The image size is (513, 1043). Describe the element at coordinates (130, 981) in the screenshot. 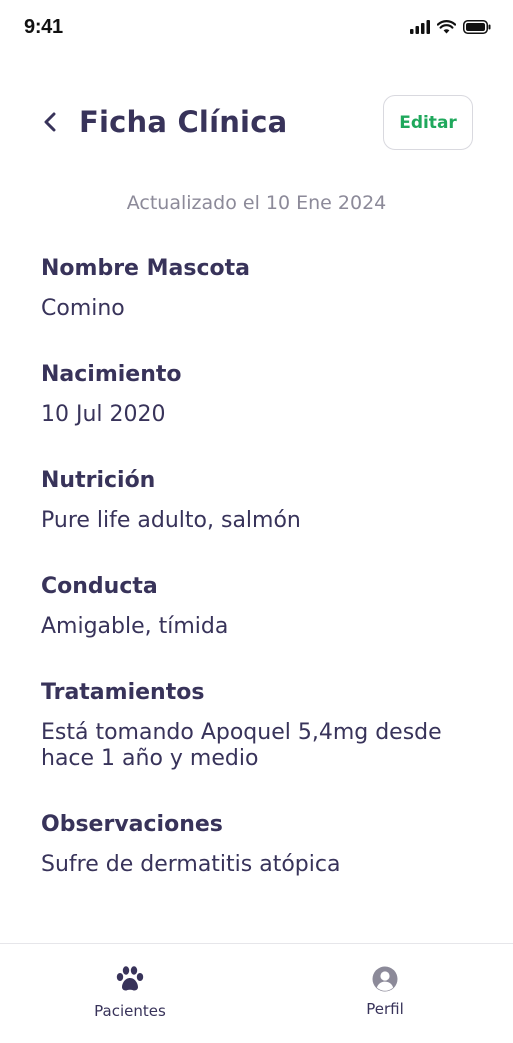

I see `paw-icon` at that location.